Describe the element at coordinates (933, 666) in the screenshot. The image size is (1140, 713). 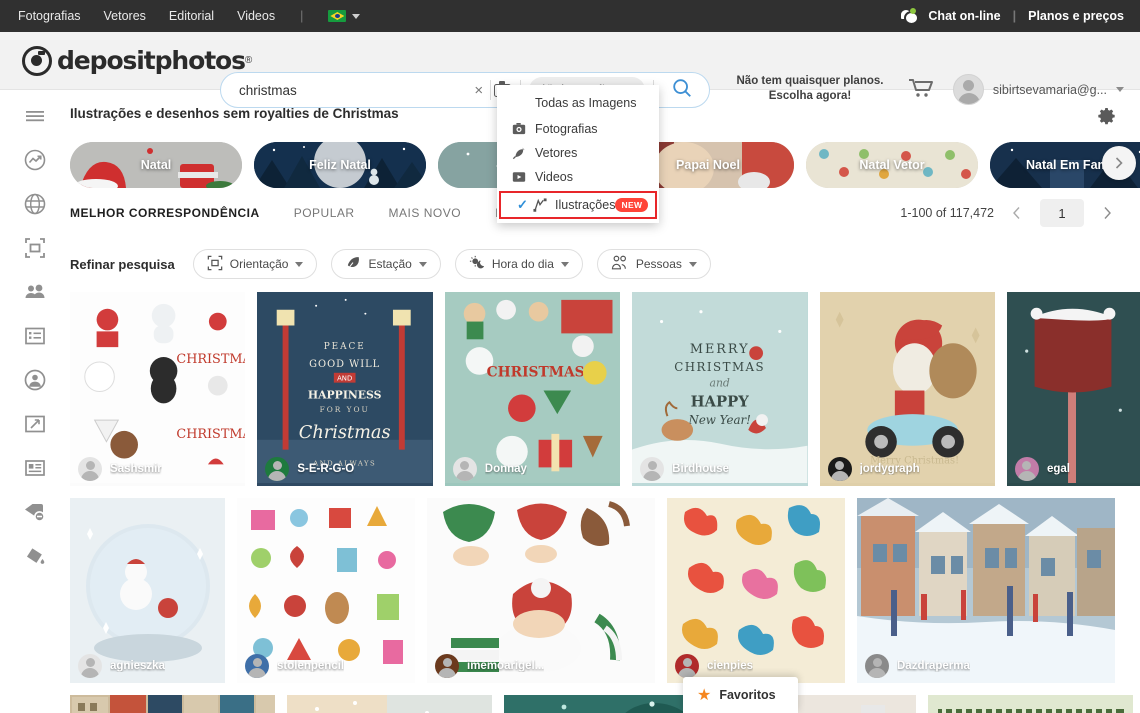
I see `author-name: Dazdraperma` at that location.